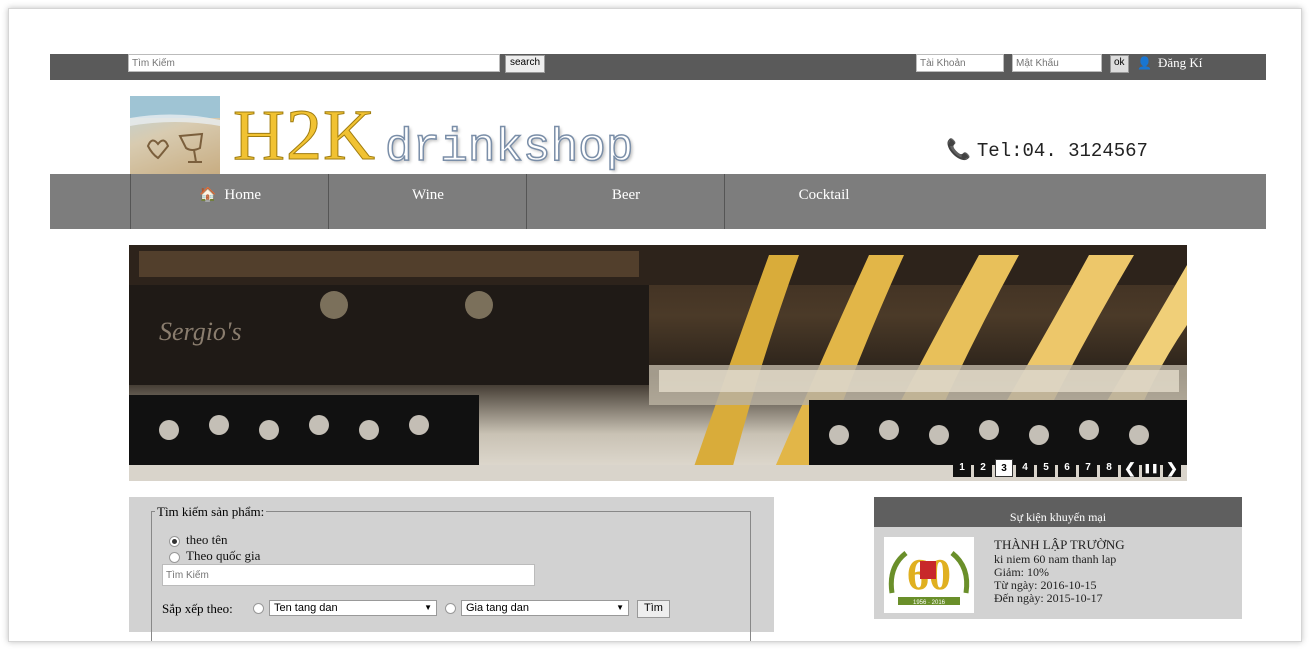  I want to click on radio-by-country-label: Theo quốc gia, so click(223, 555).